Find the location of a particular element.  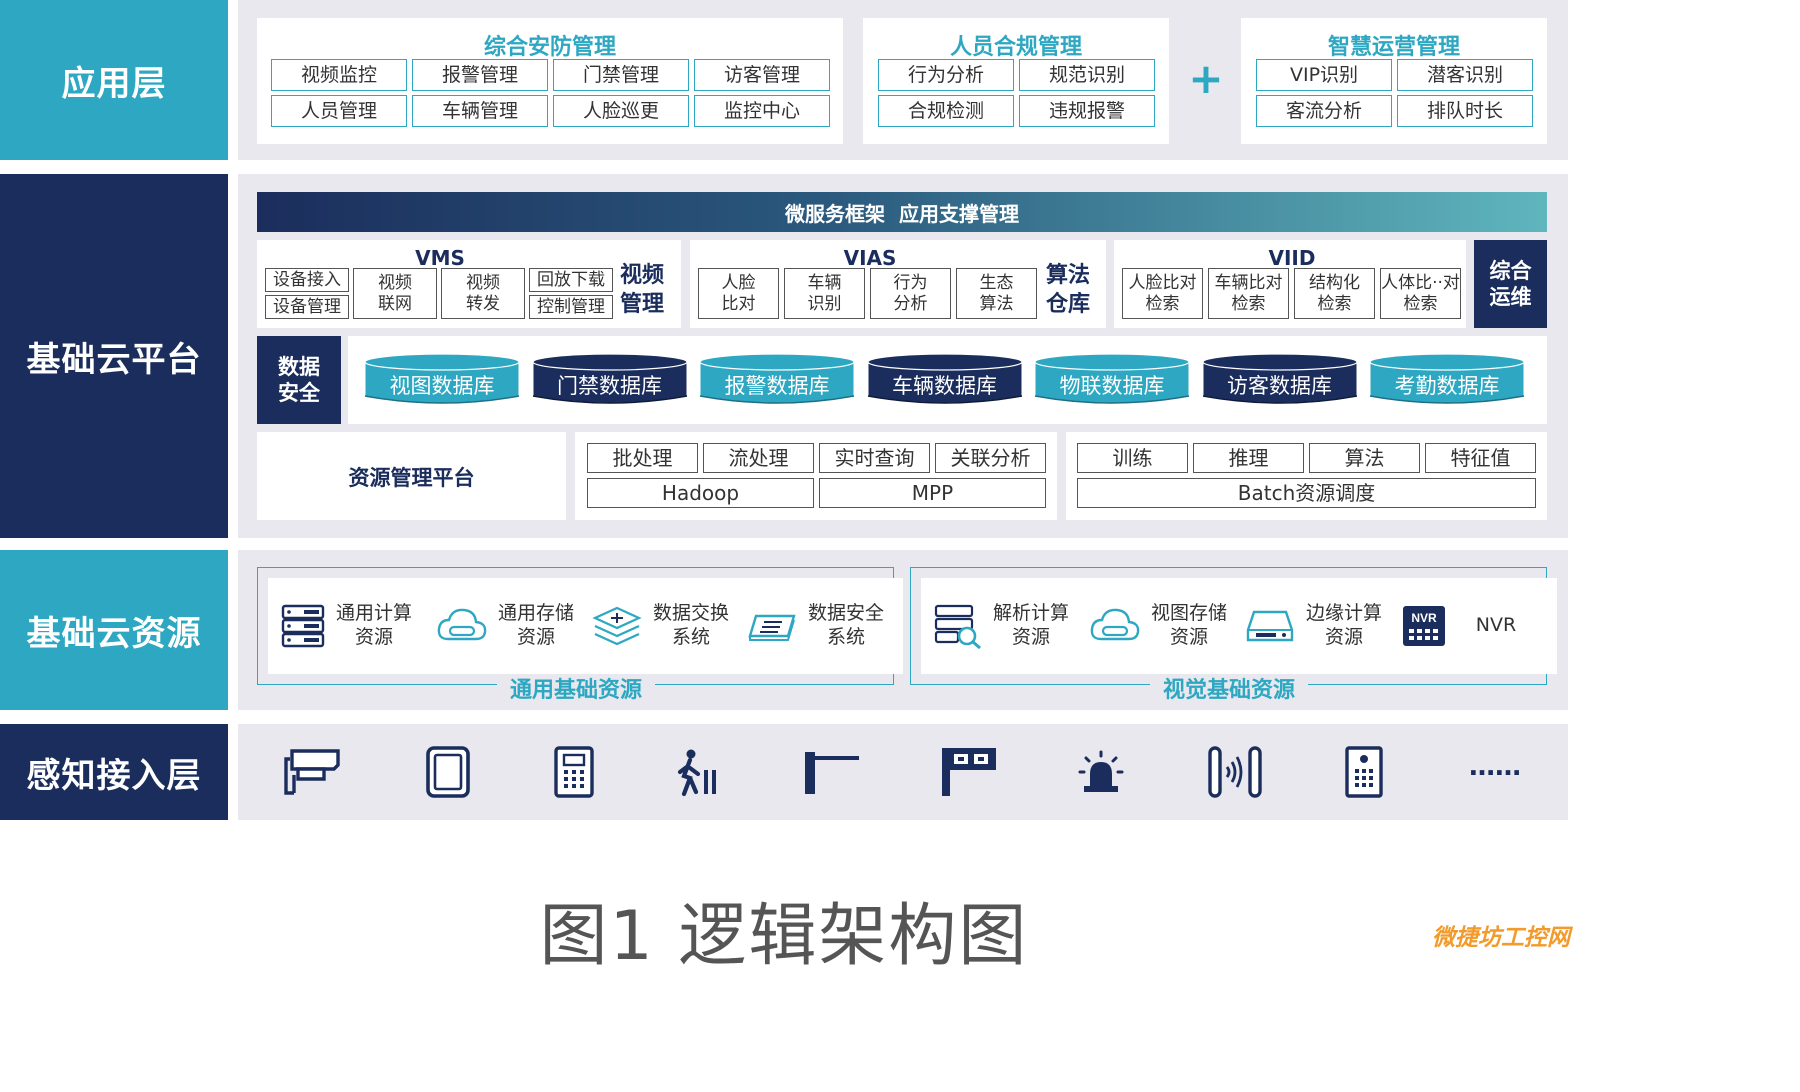

app-item-visitor: 访客管理 is located at coordinates (762, 75).